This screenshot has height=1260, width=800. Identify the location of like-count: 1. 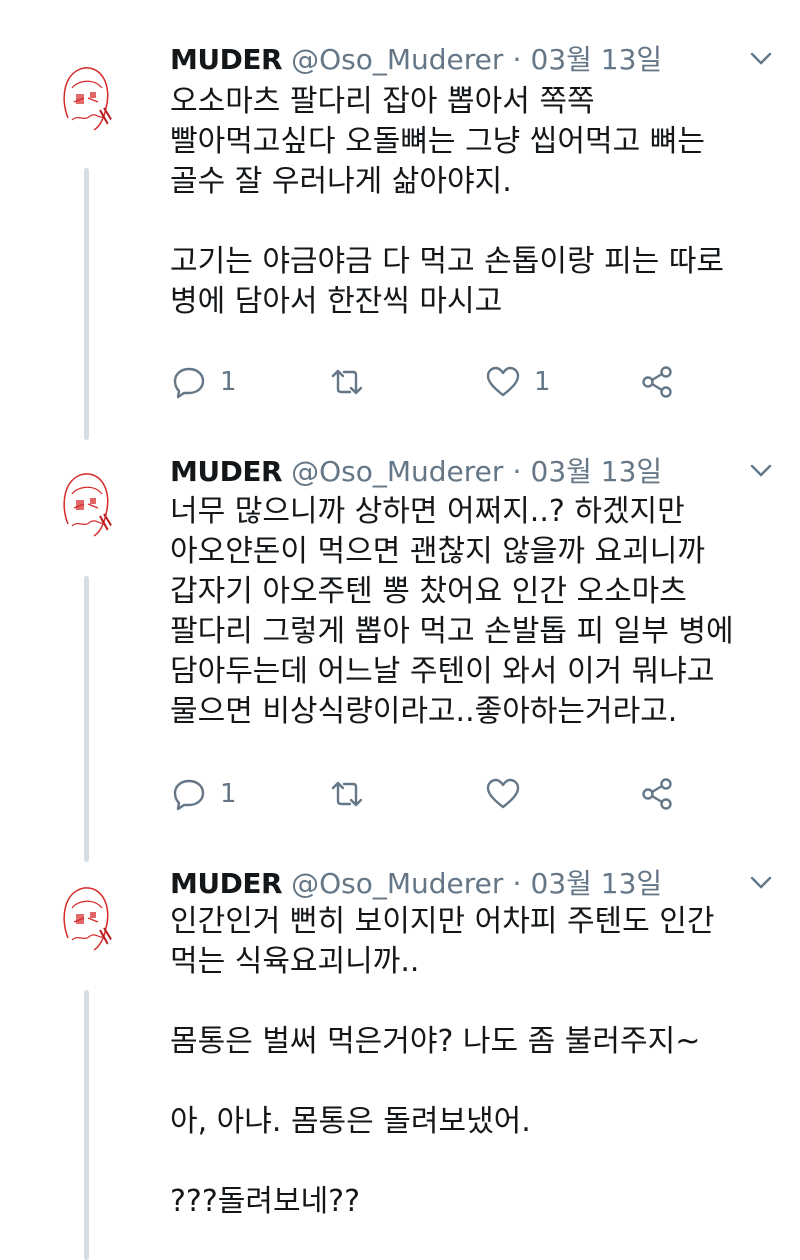
(542, 382).